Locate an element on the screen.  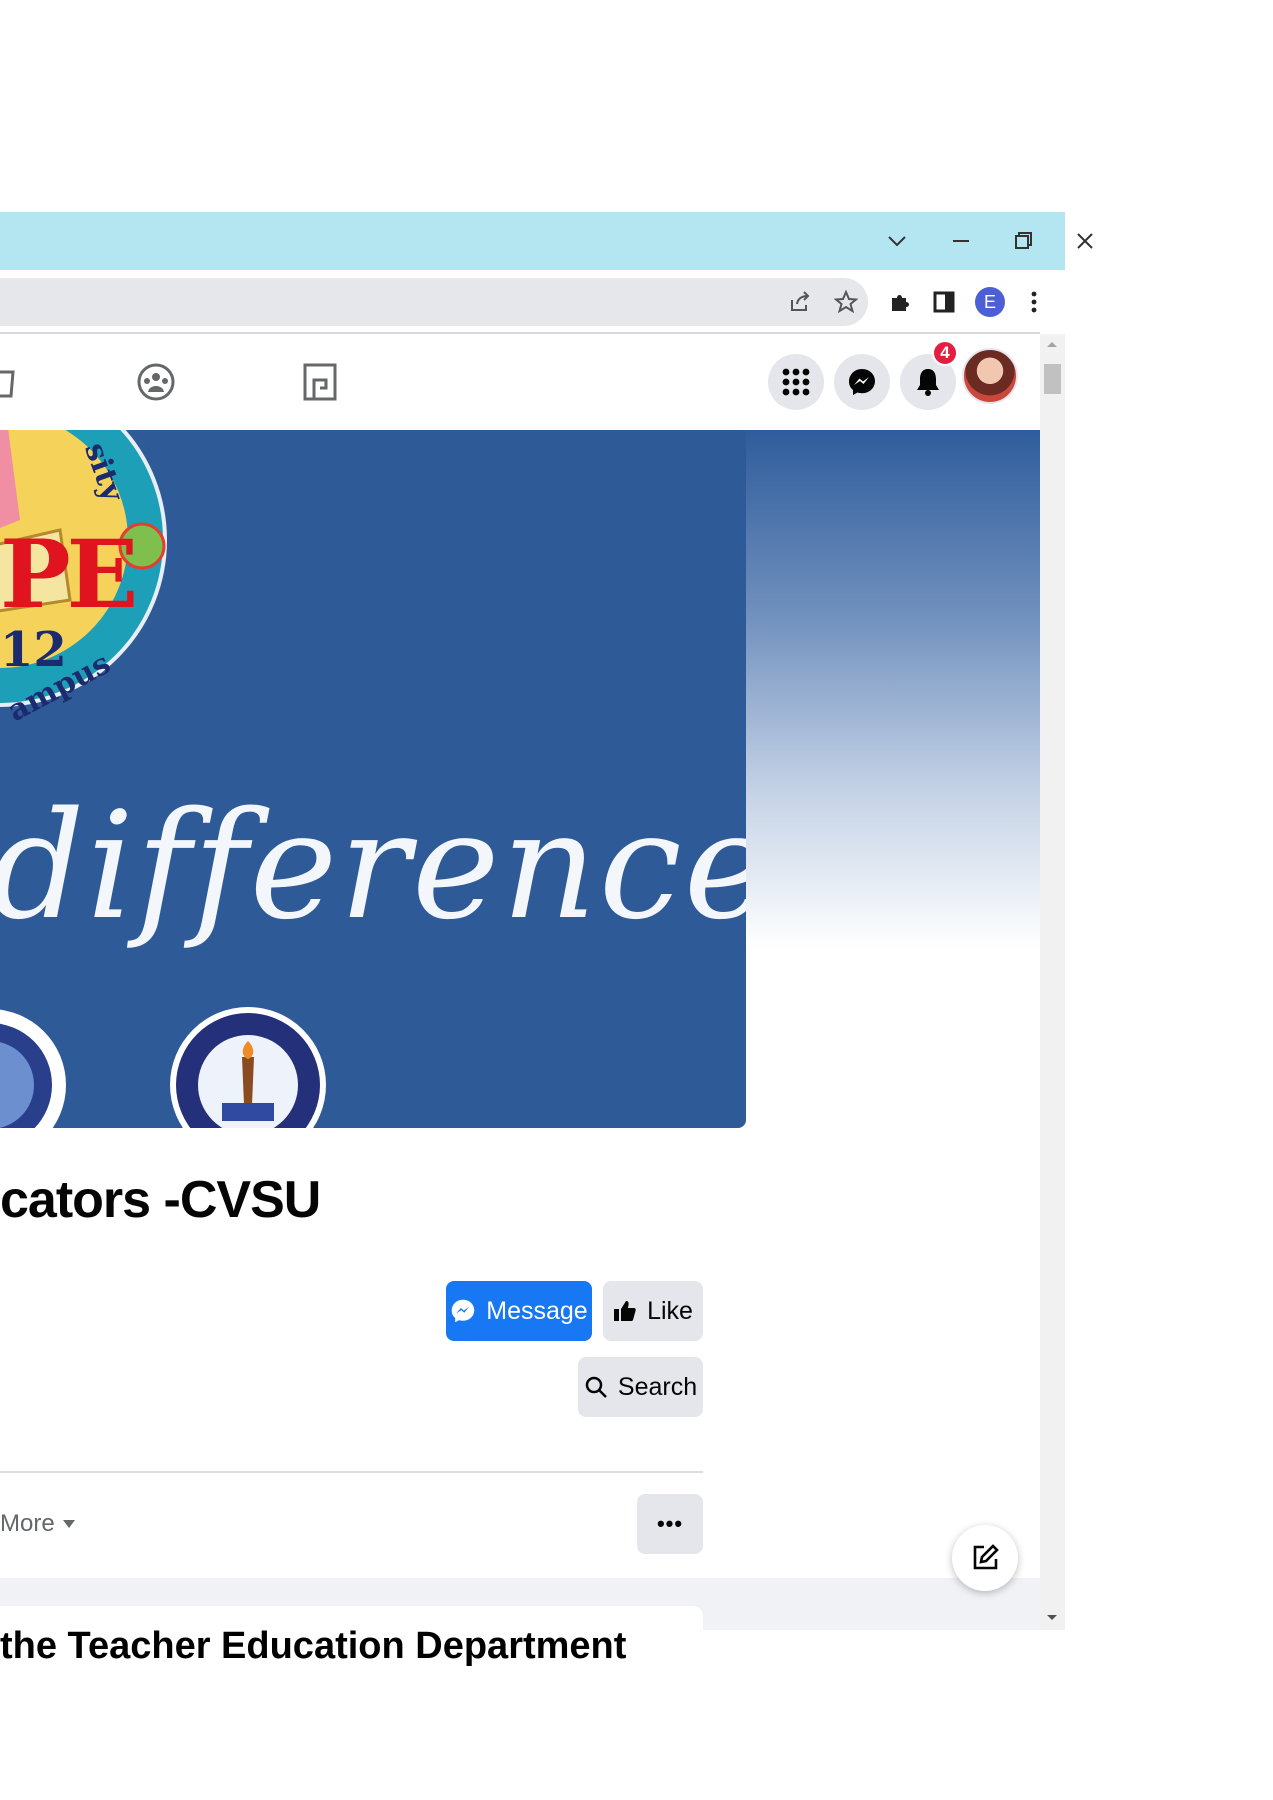
caret-down-icon is located at coordinates (68, 1524).